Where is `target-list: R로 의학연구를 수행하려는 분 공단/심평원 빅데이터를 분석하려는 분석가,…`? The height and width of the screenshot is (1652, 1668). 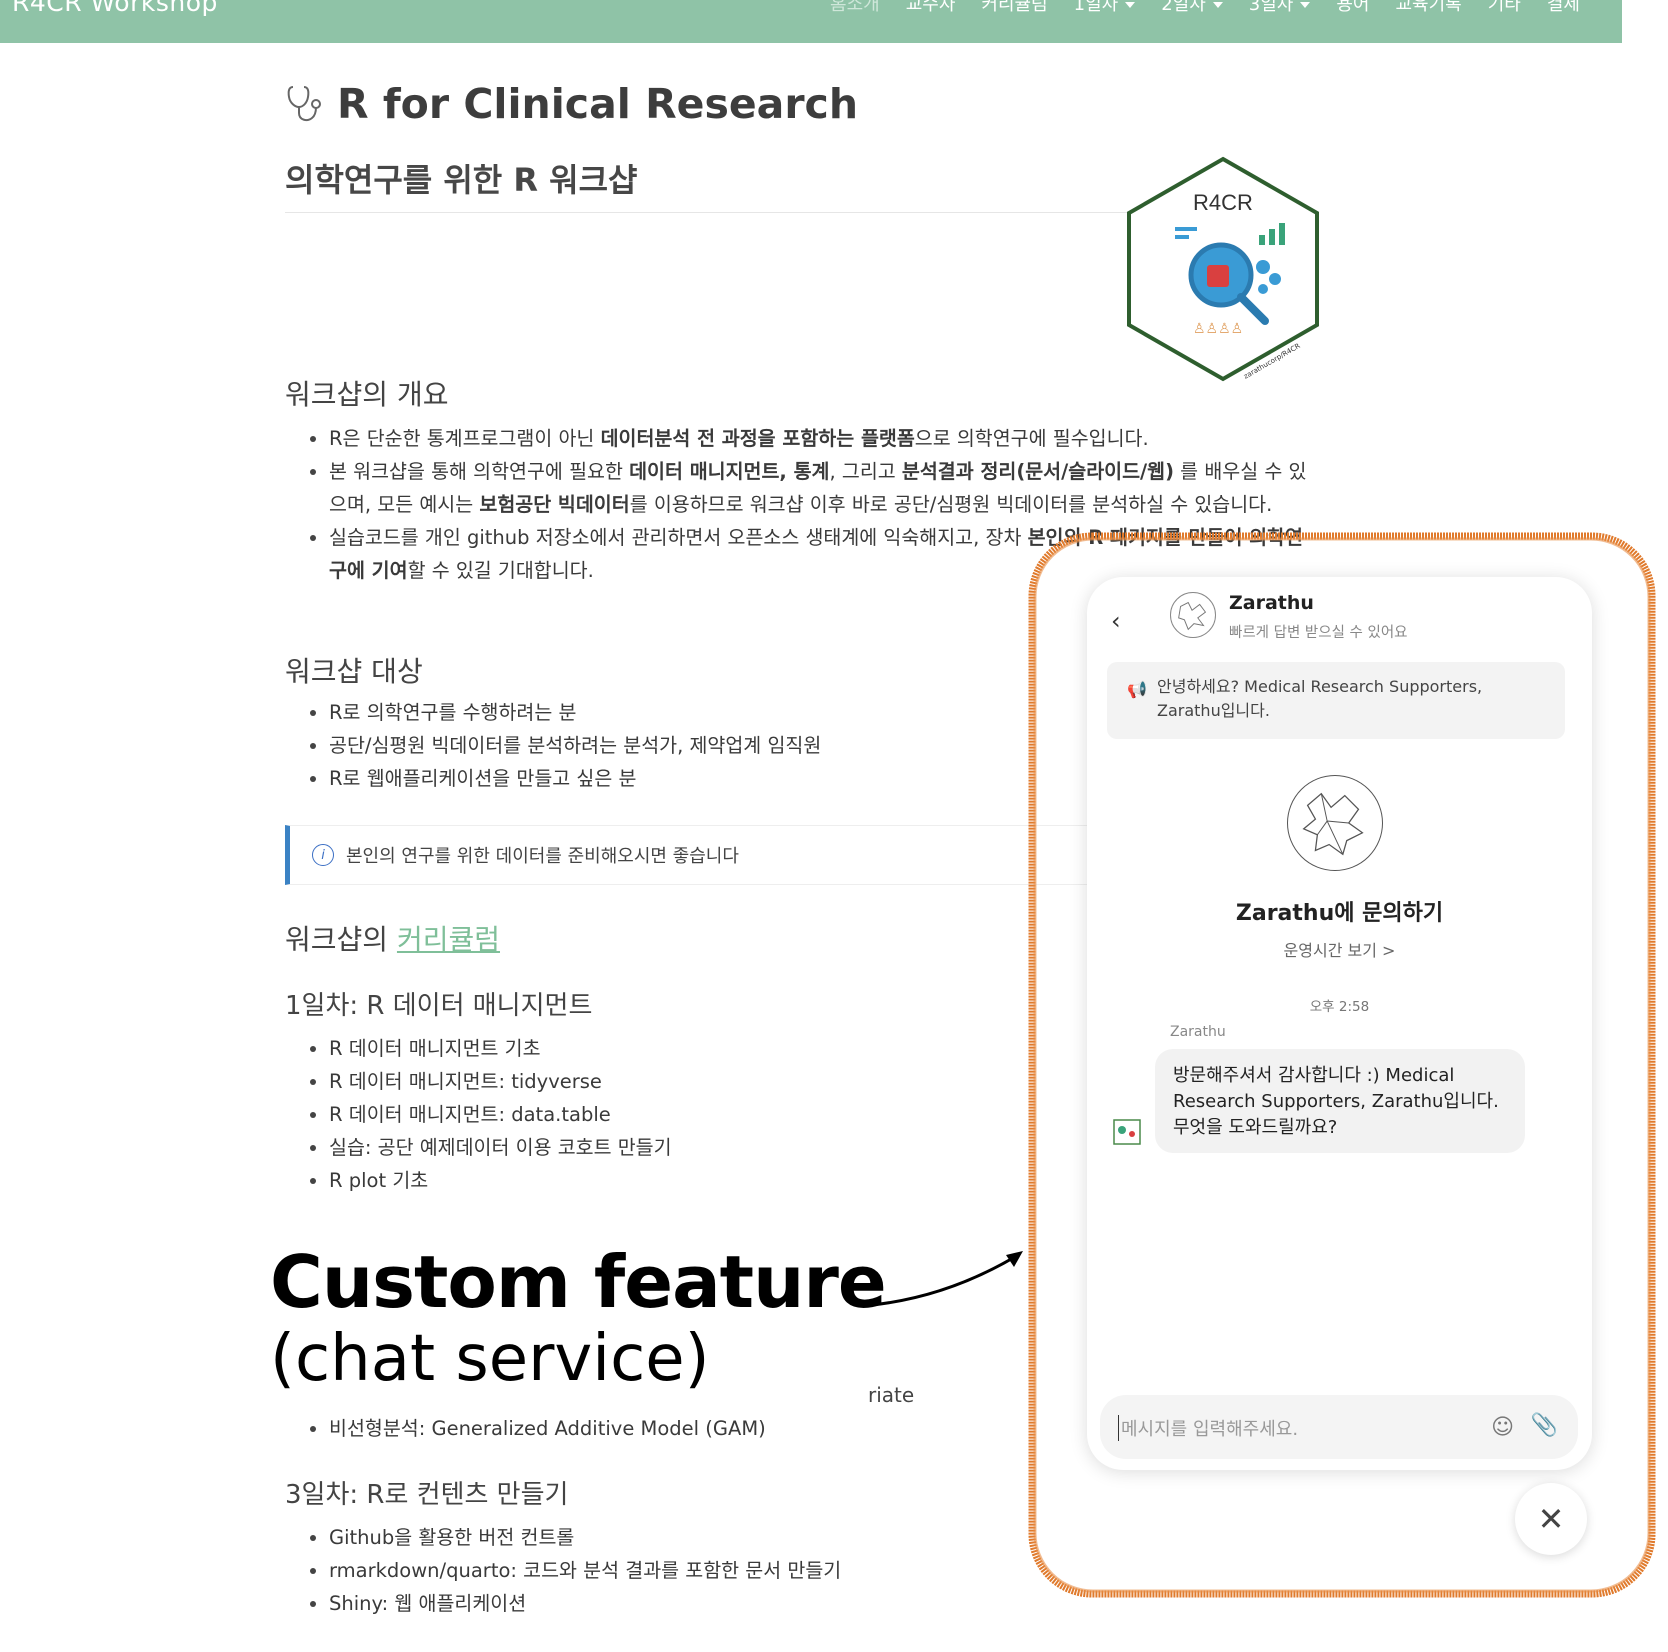
target-list: R로 의학연구를 수행하려는 분 공단/심평원 빅데이터를 분석하려는 분석가,… is located at coordinates (707, 745).